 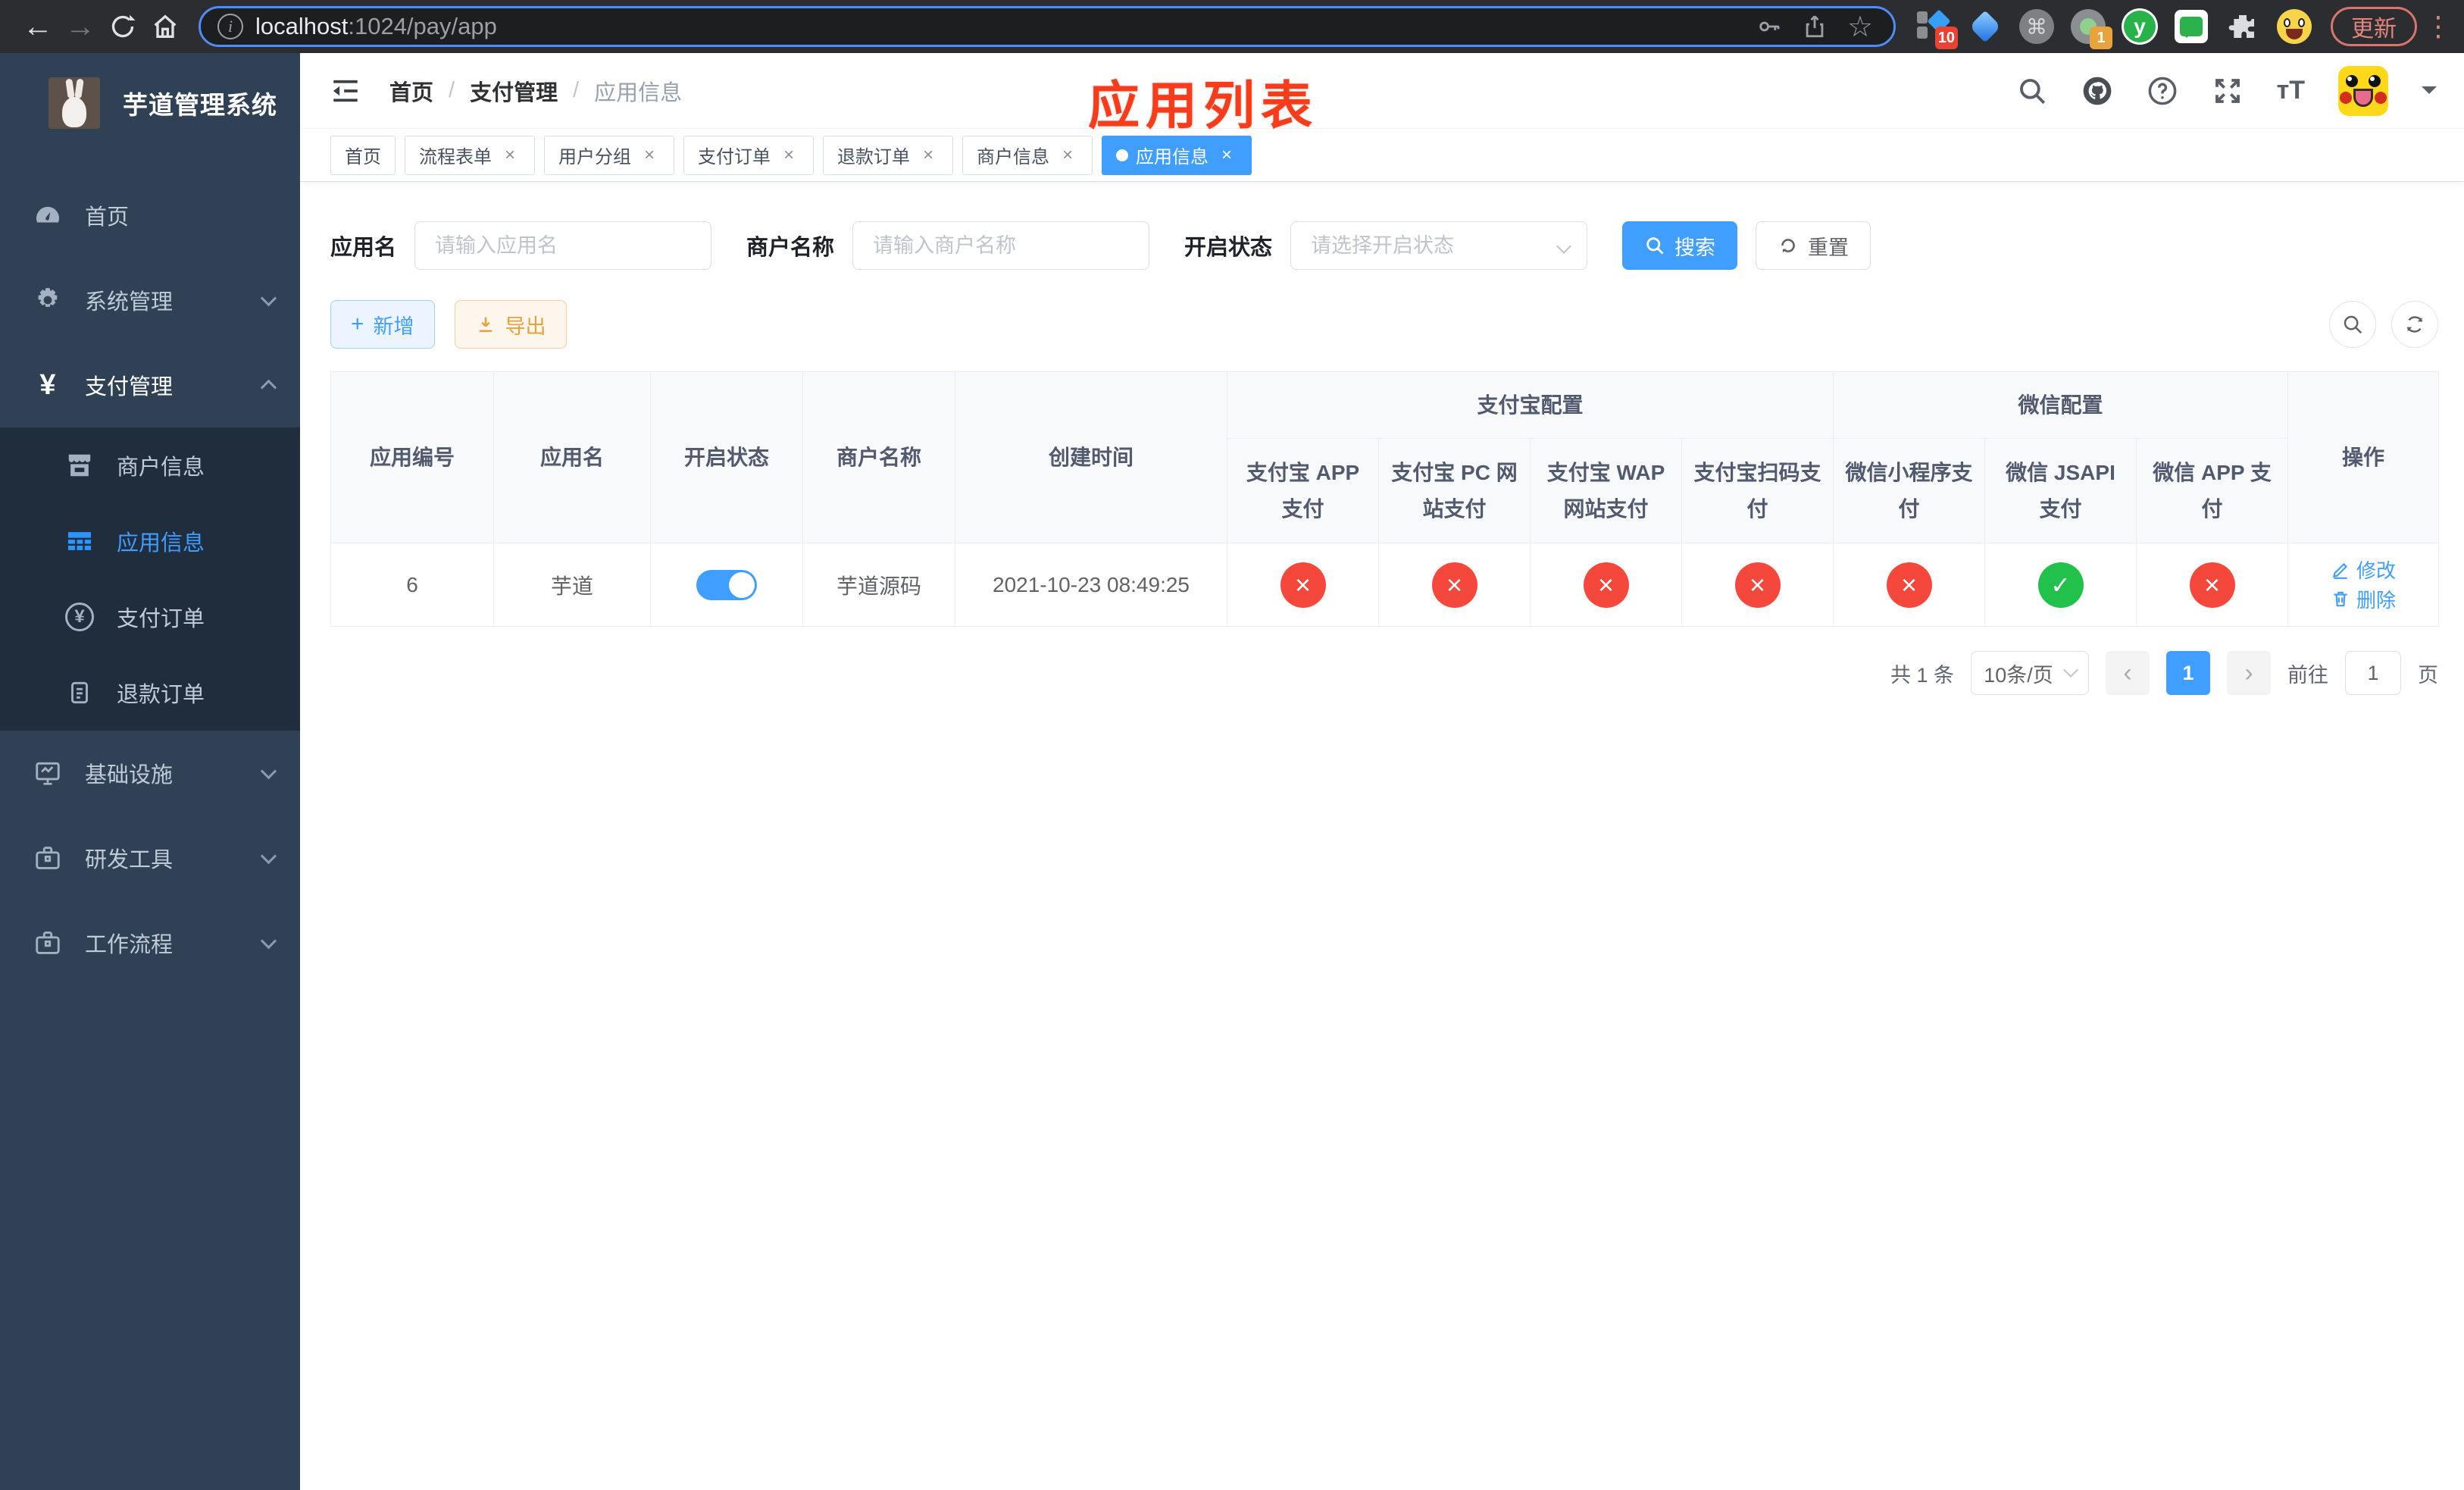 I want to click on plus-icon, so click(x=357, y=325).